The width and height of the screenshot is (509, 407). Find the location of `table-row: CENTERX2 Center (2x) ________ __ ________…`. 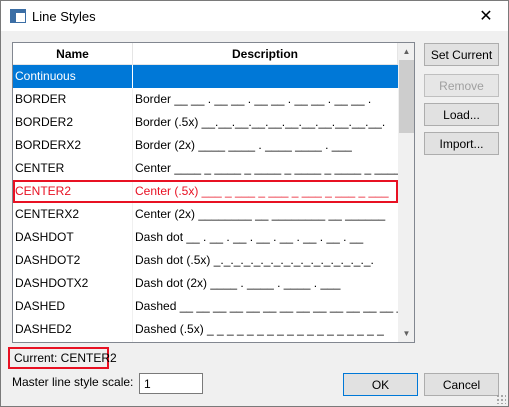

table-row: CENTERX2 Center (2x) ________ __ ________… is located at coordinates (205, 214).